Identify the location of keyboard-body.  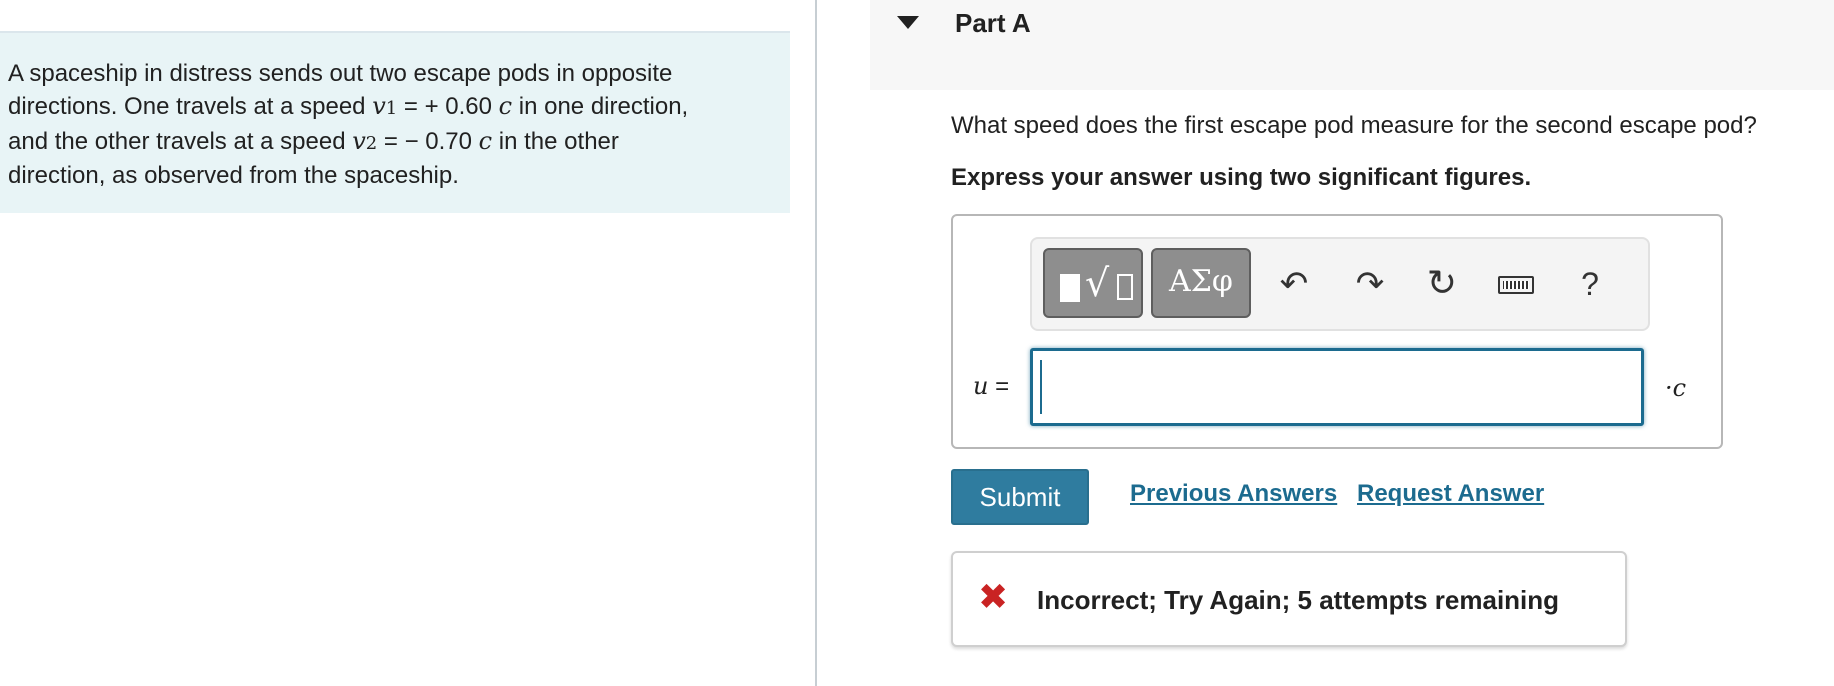
(1516, 285).